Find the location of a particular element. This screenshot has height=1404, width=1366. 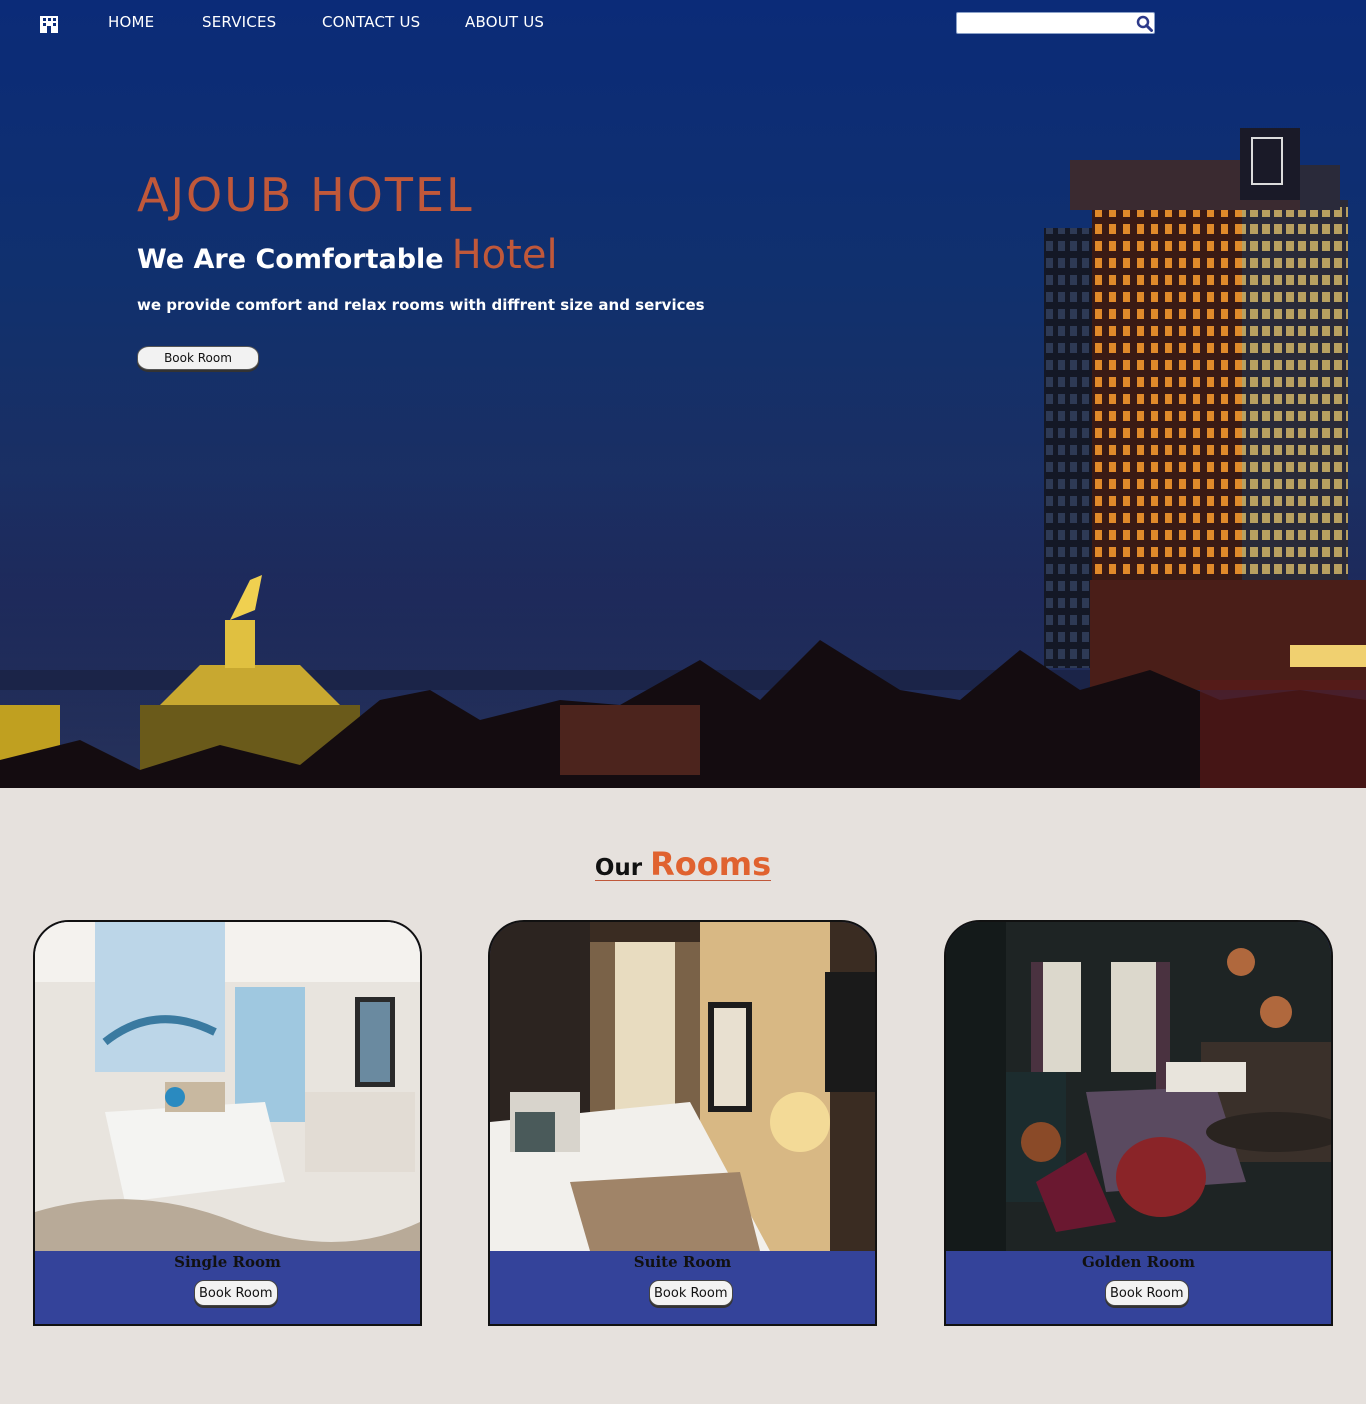

top-navigation: HOME SERVICES CONTACT US ABOUT US is located at coordinates (683, 23).